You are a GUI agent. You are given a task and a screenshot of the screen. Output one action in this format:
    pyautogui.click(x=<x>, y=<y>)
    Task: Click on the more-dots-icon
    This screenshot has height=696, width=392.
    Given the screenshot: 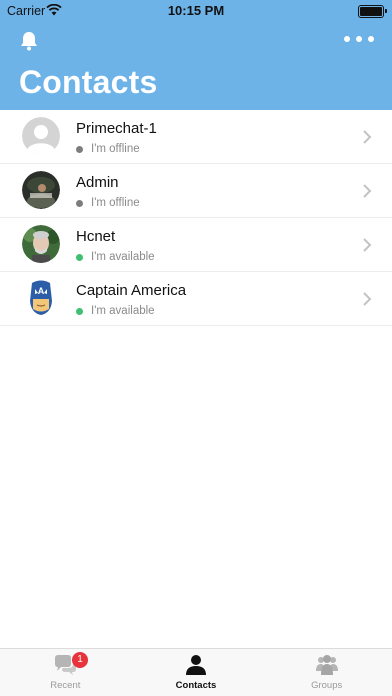 What is the action you would take?
    pyautogui.click(x=360, y=39)
    